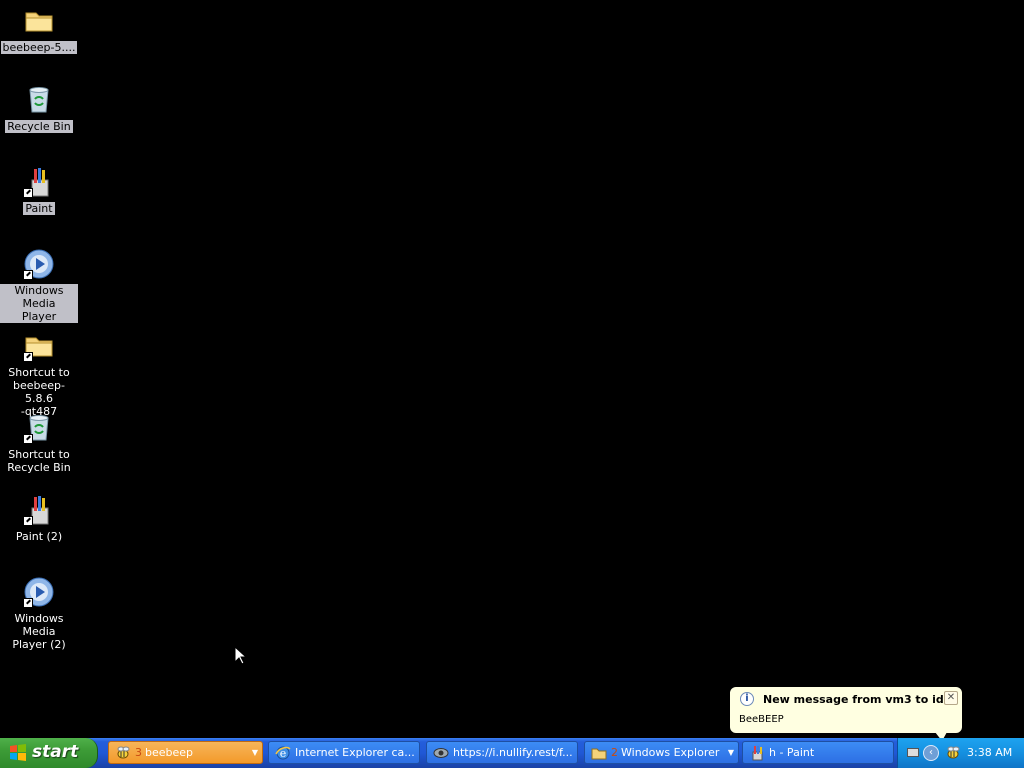 The width and height of the screenshot is (1024, 768). I want to click on bee-icon, so click(123, 753).